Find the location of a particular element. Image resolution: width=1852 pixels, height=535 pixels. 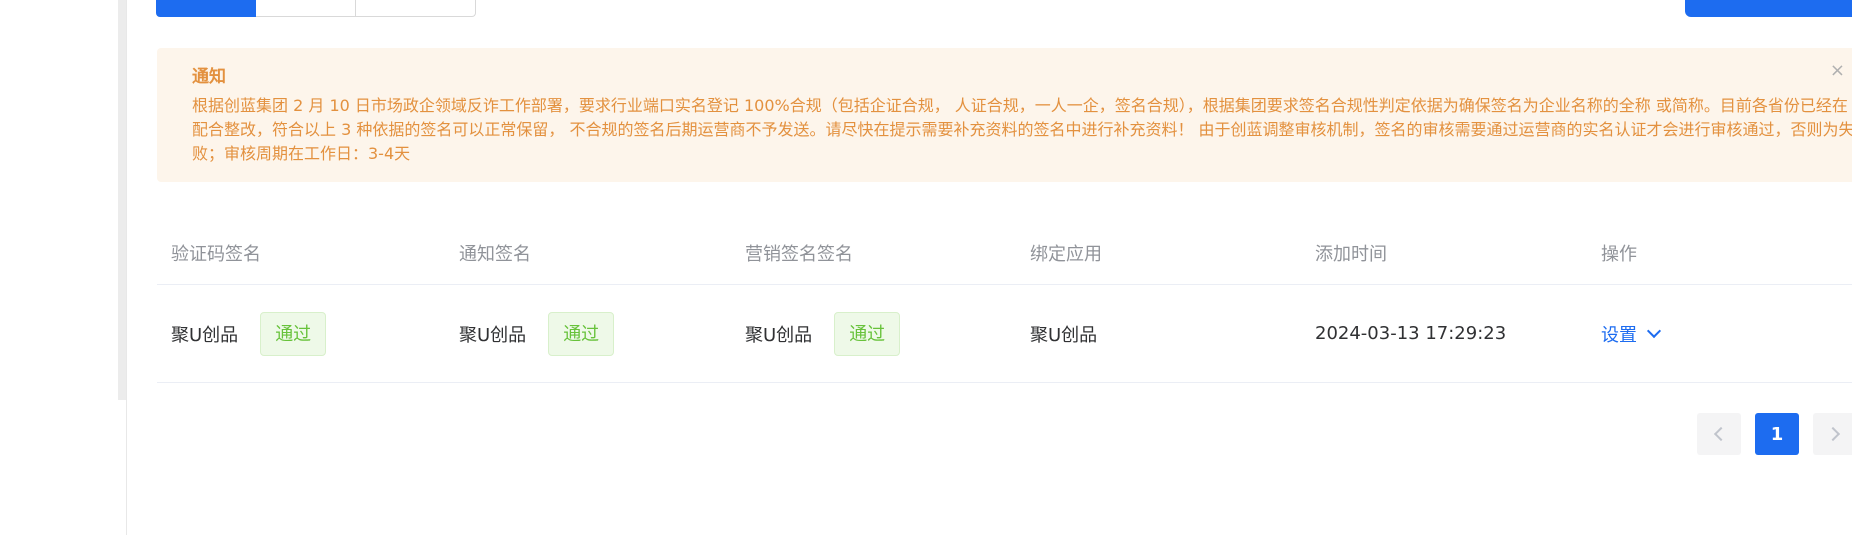

chevron-left-icon is located at coordinates (1721, 434).